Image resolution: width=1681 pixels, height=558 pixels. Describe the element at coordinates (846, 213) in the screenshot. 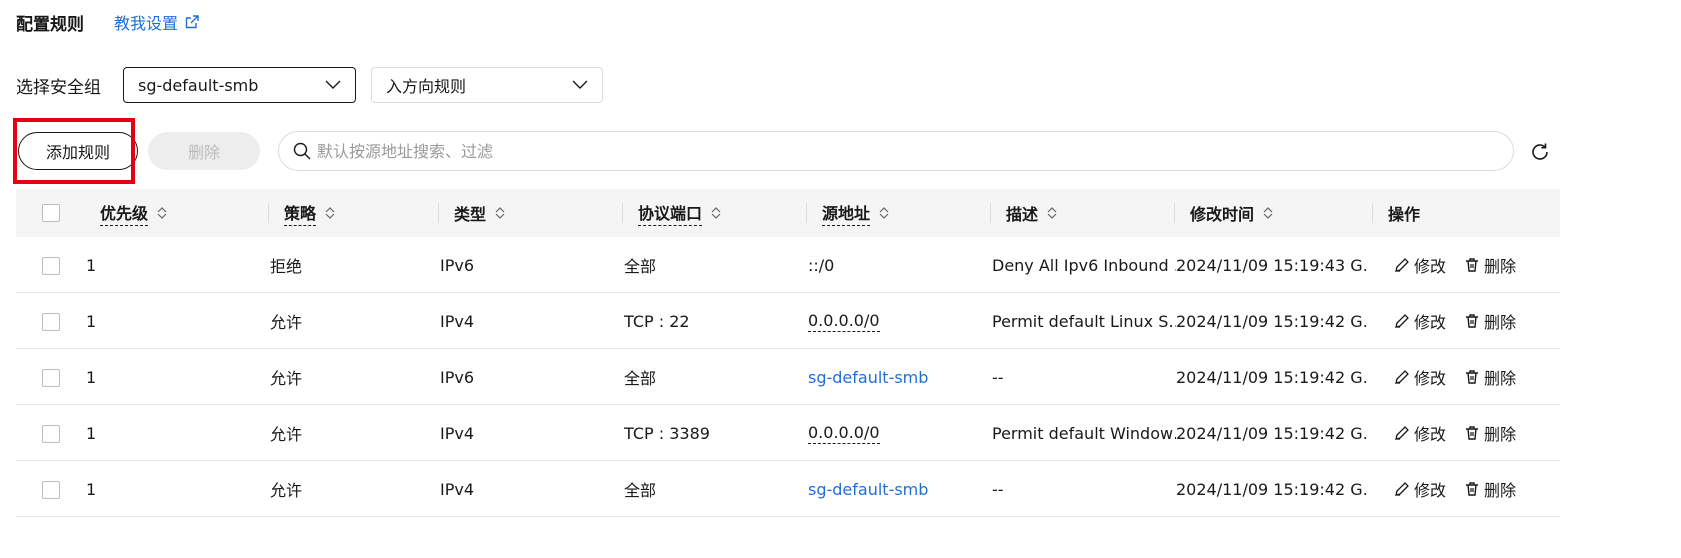

I see `column-header-label: 源地址` at that location.